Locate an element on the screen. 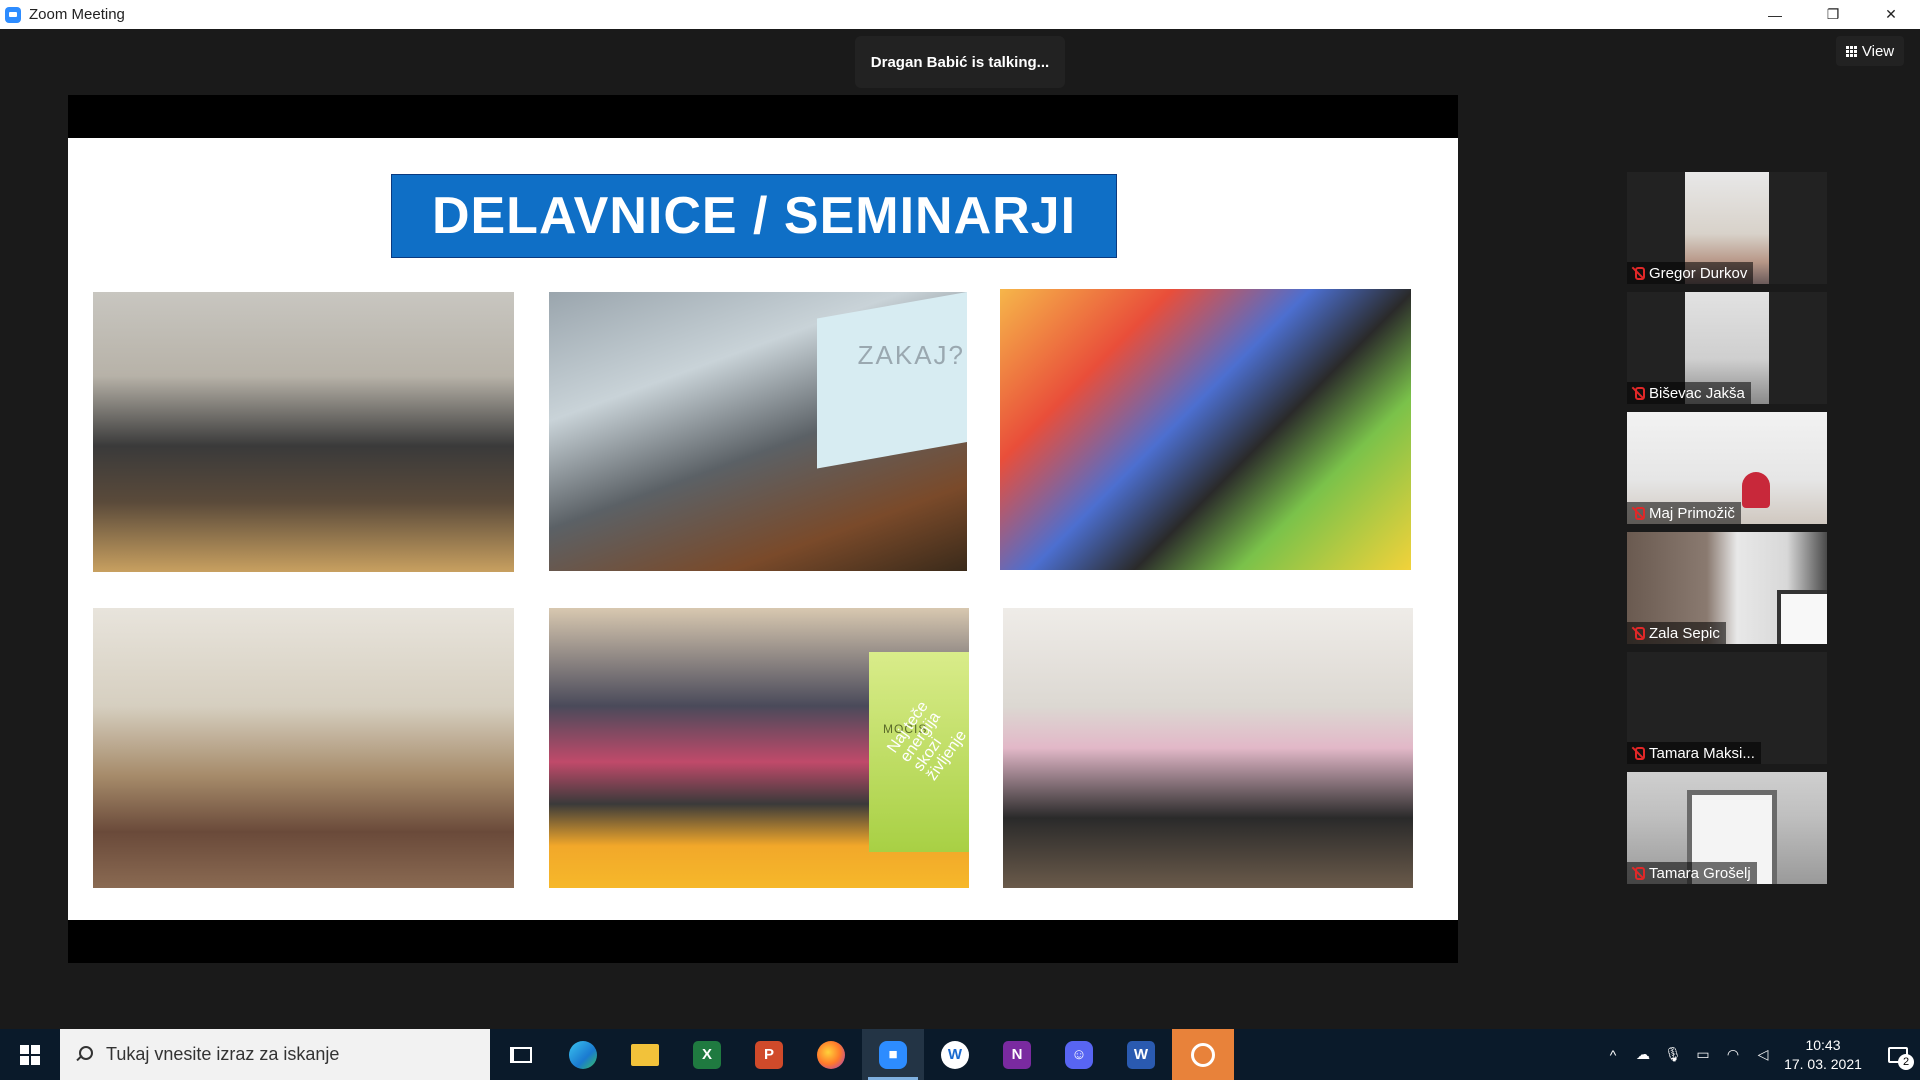 The image size is (1920, 1080). grid-icon is located at coordinates (1851, 51).